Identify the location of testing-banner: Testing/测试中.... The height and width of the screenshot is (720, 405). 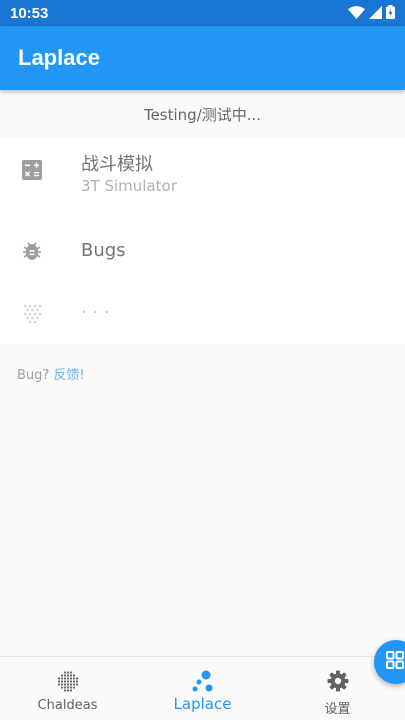
(202, 114).